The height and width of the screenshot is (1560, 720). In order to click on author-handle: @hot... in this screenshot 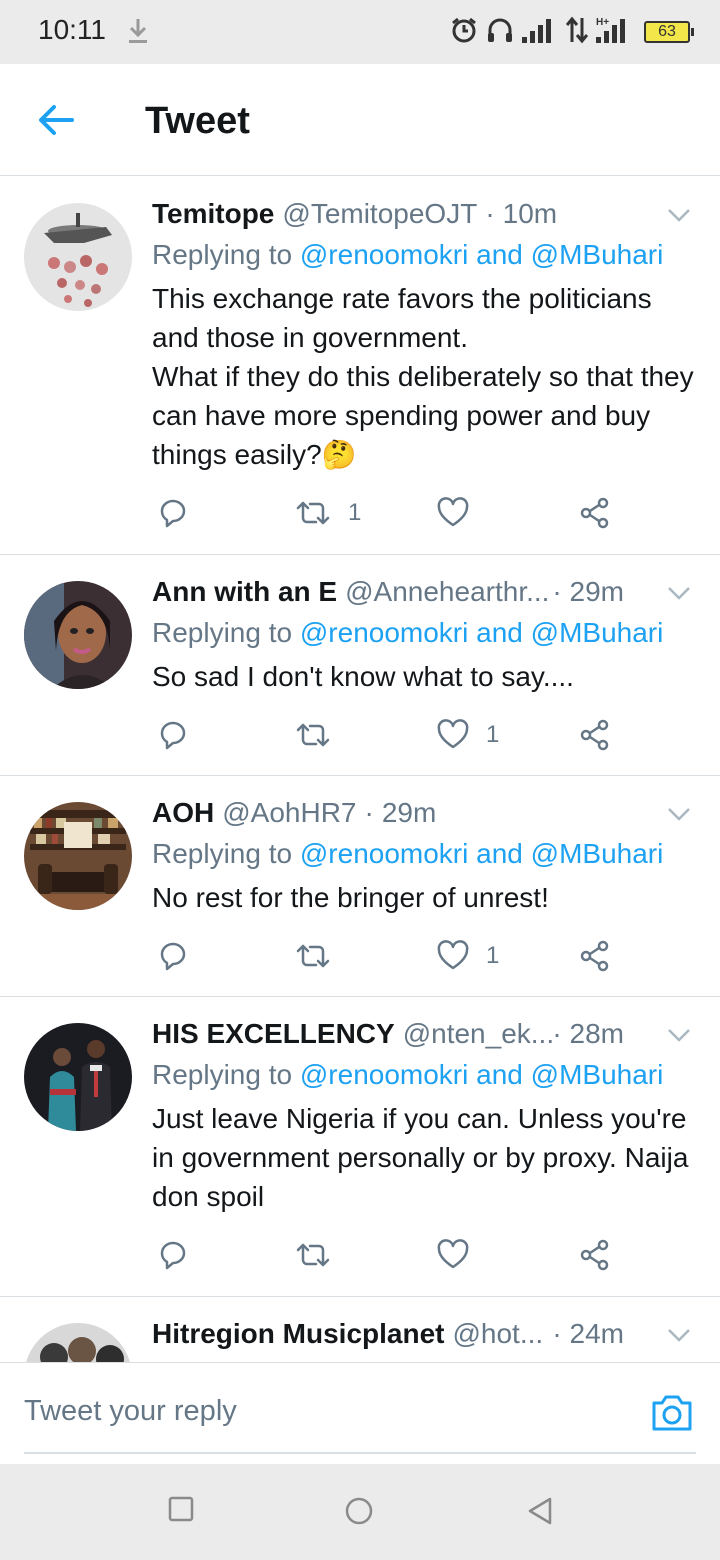, I will do `click(497, 1334)`.